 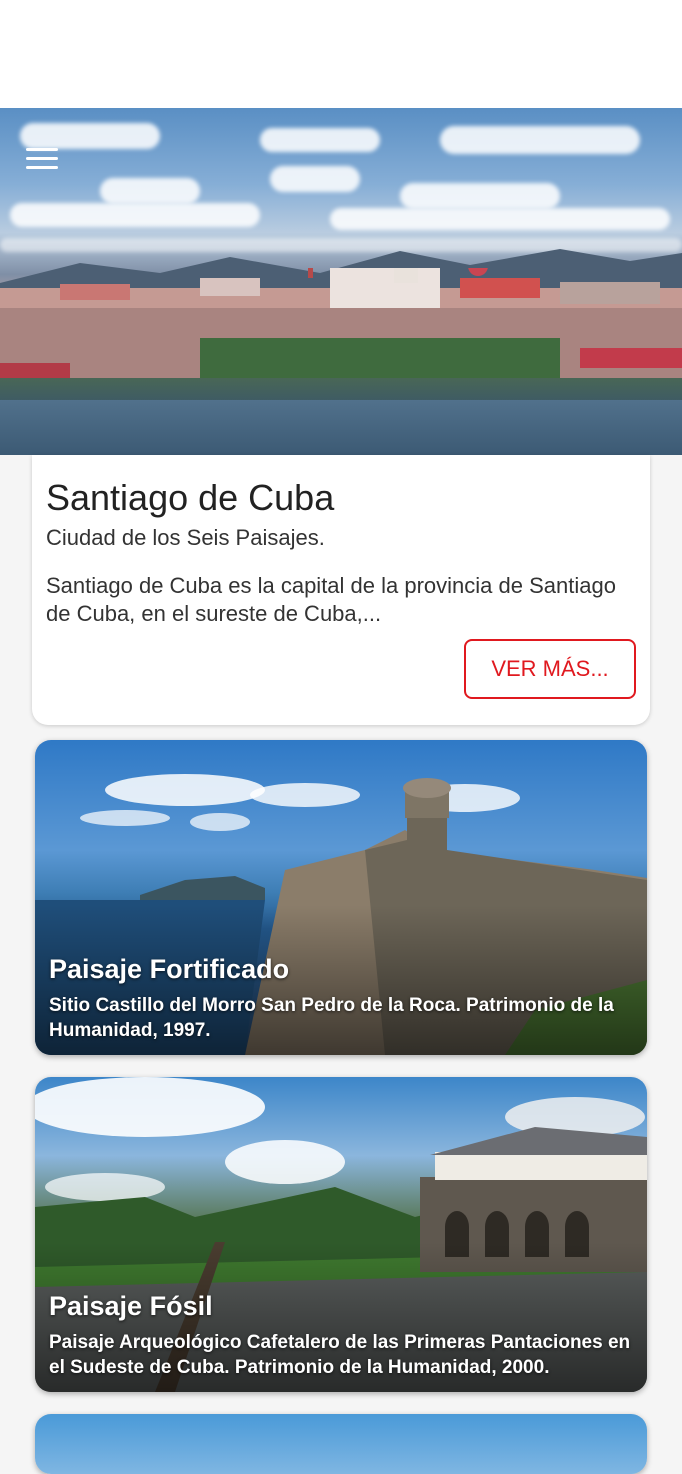 What do you see at coordinates (341, 54) in the screenshot?
I see `status-bar-area` at bounding box center [341, 54].